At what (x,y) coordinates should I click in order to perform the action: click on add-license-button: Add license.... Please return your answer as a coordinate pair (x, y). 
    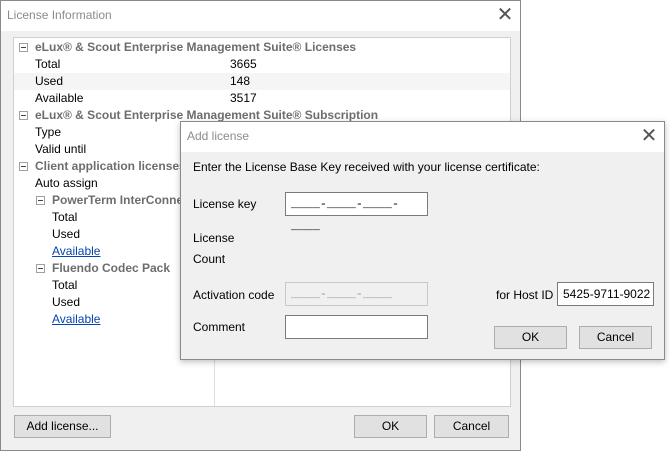
    Looking at the image, I should click on (62, 426).